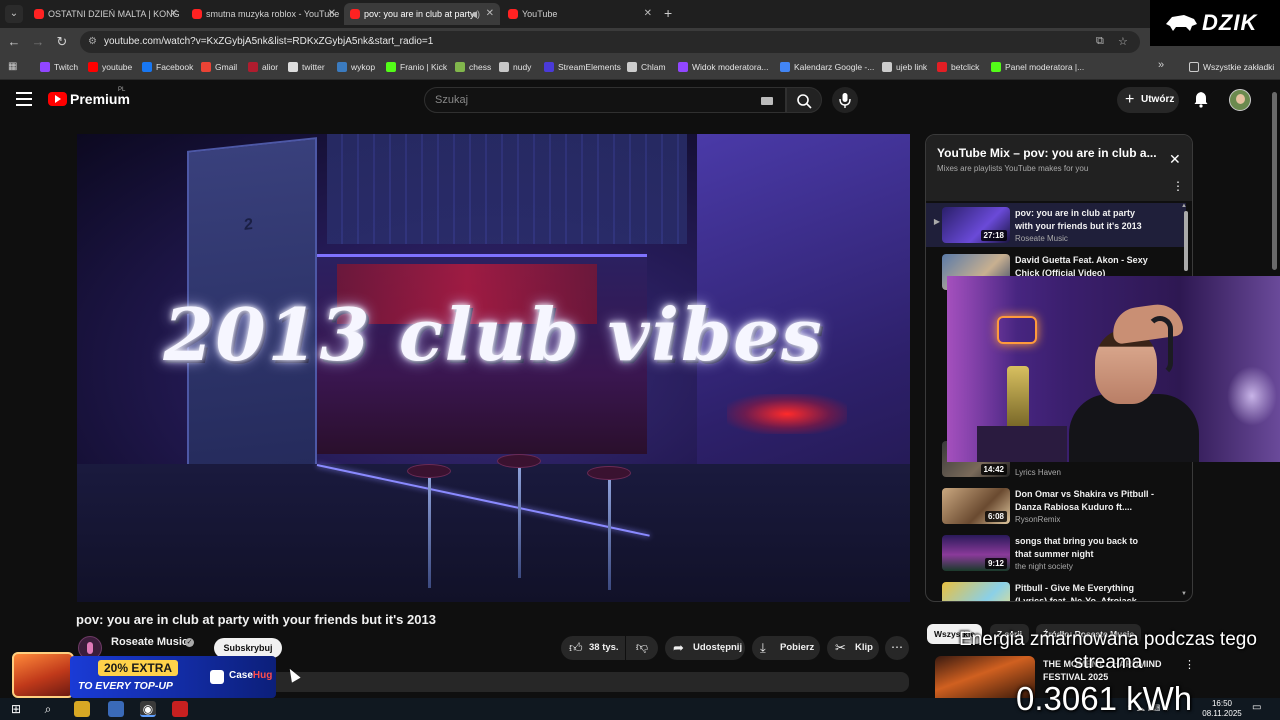  What do you see at coordinates (705, 648) in the screenshot?
I see `share-button: ➦ Udostępnij` at bounding box center [705, 648].